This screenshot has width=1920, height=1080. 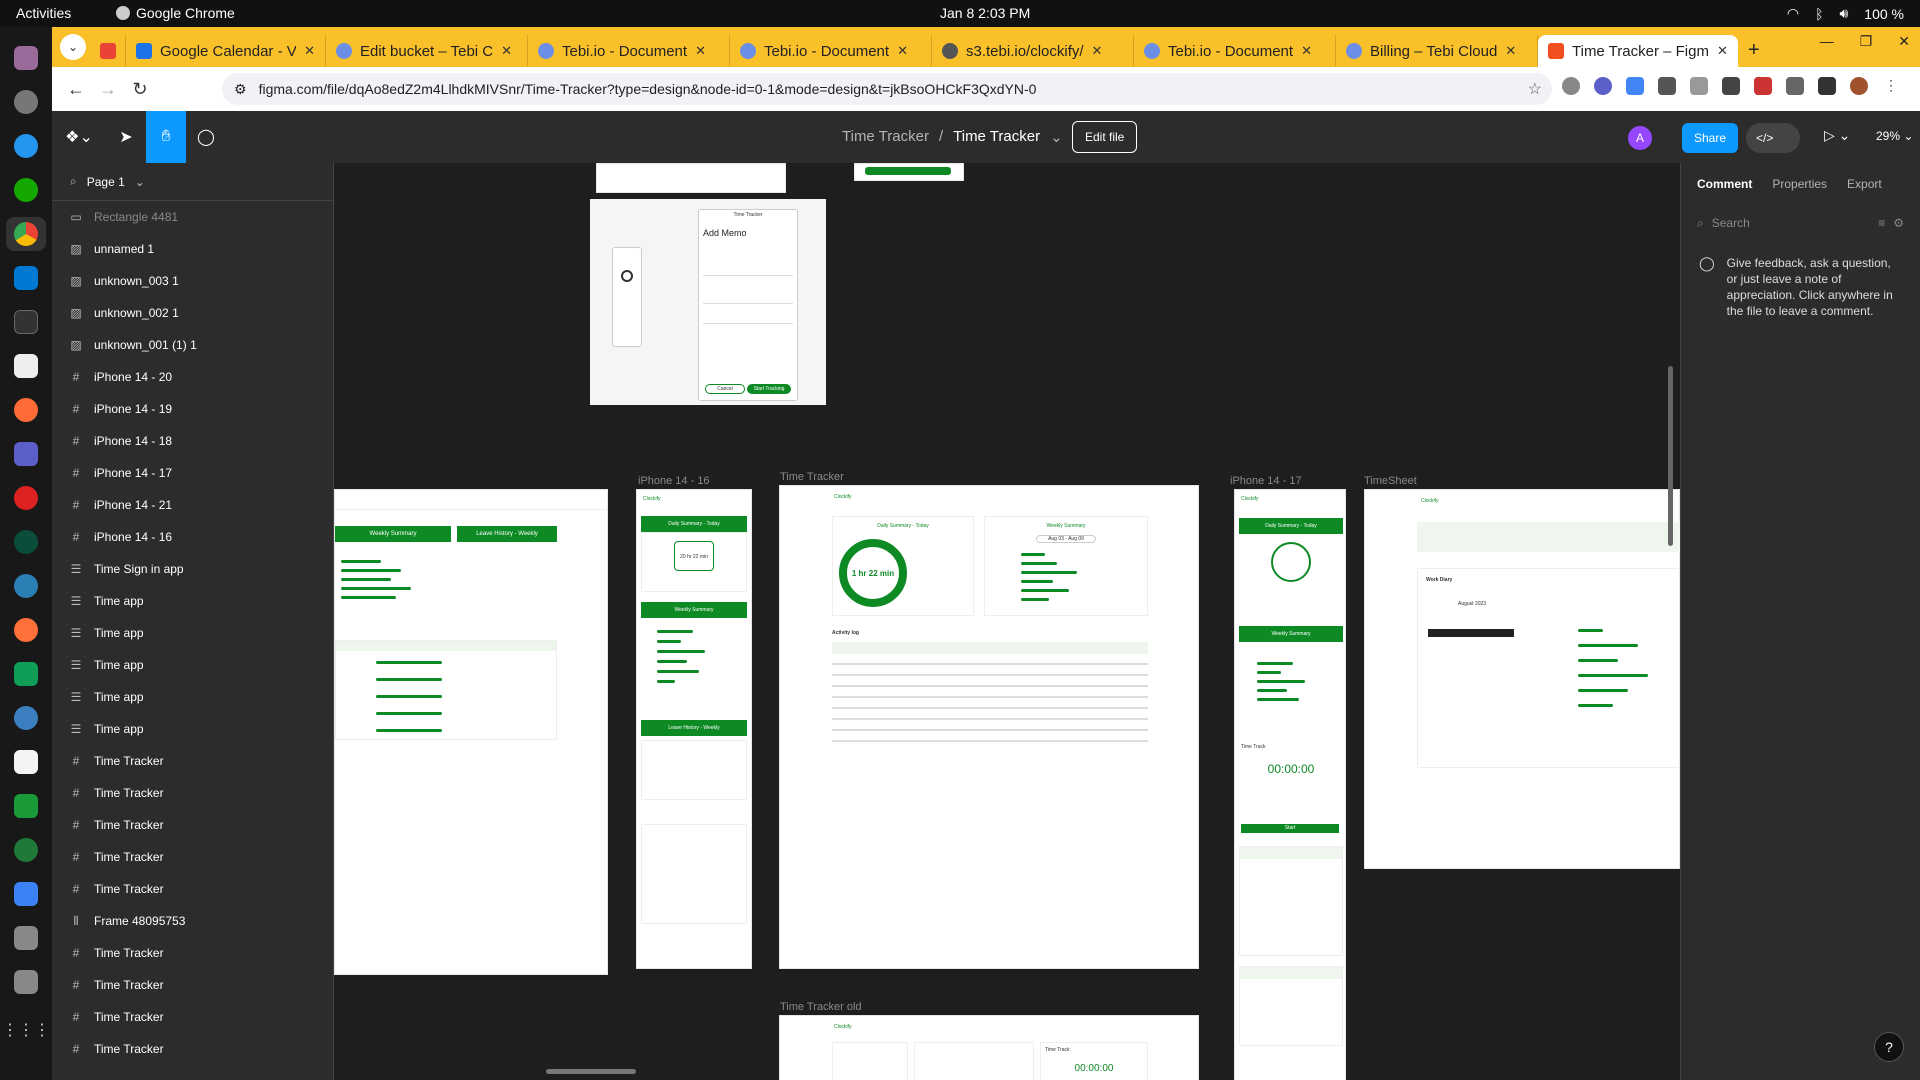 I want to click on layer-item: # iPhone 14 - 19, so click(x=192, y=409).